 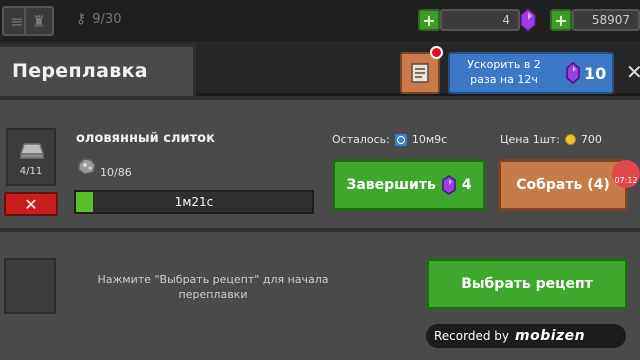 I want to click on header-divider, so click(x=320, y=98).